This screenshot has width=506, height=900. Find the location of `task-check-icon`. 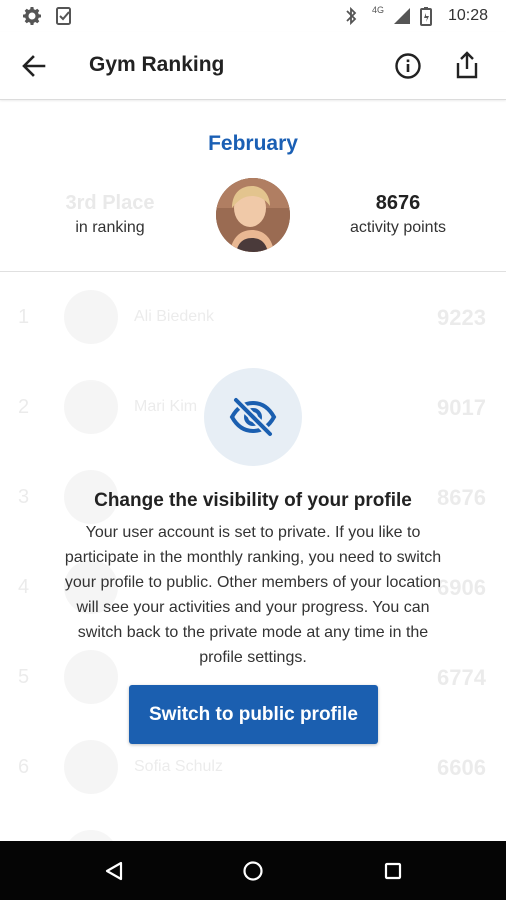

task-check-icon is located at coordinates (64, 16).